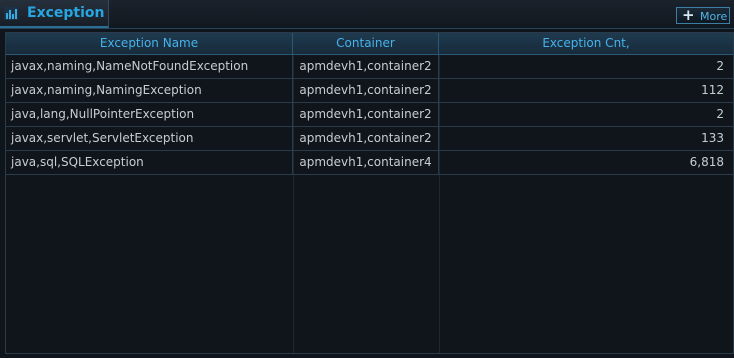 This screenshot has width=734, height=358. Describe the element at coordinates (712, 90) in the screenshot. I see `cell-exception-count: 112` at that location.